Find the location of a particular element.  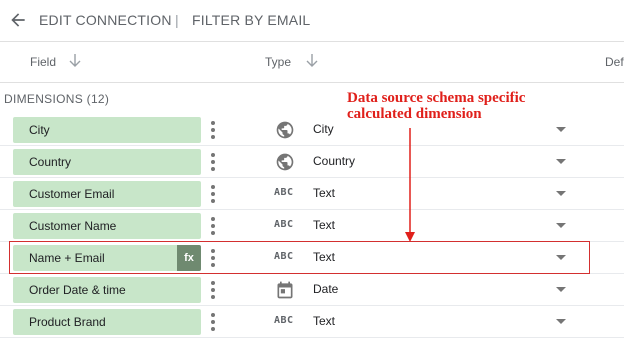

type-value: City is located at coordinates (323, 129).